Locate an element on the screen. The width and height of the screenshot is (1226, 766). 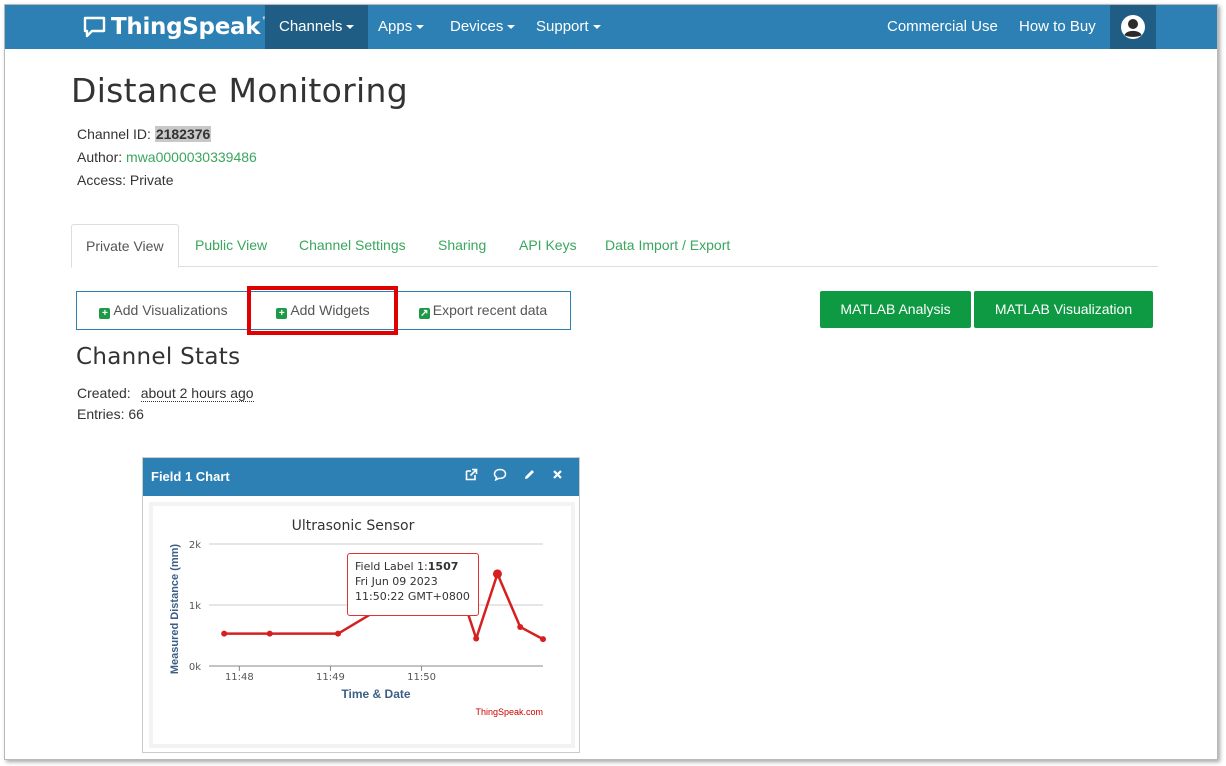
page-title: Distance Monitoring is located at coordinates (239, 90).